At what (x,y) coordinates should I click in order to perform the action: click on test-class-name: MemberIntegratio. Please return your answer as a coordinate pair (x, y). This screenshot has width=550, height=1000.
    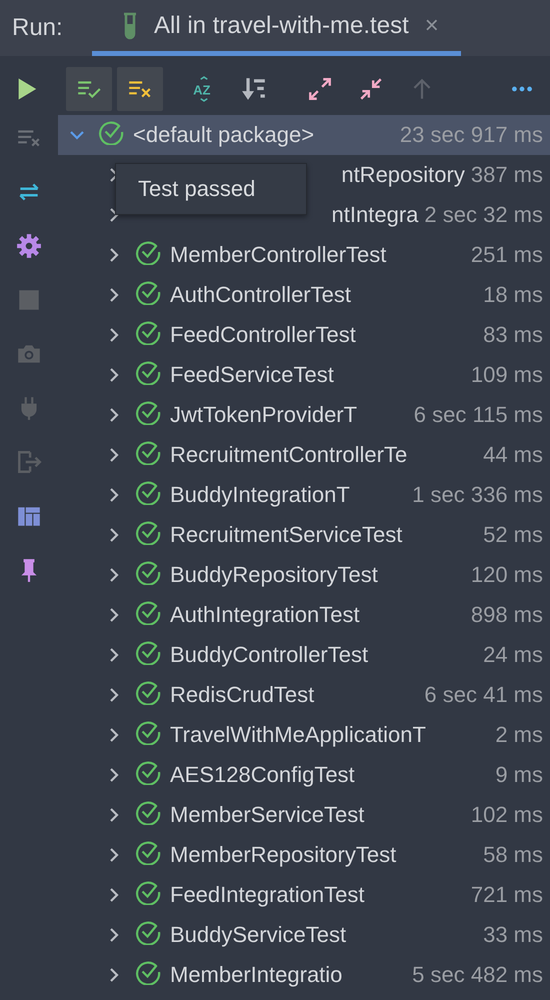
    Looking at the image, I should click on (291, 975).